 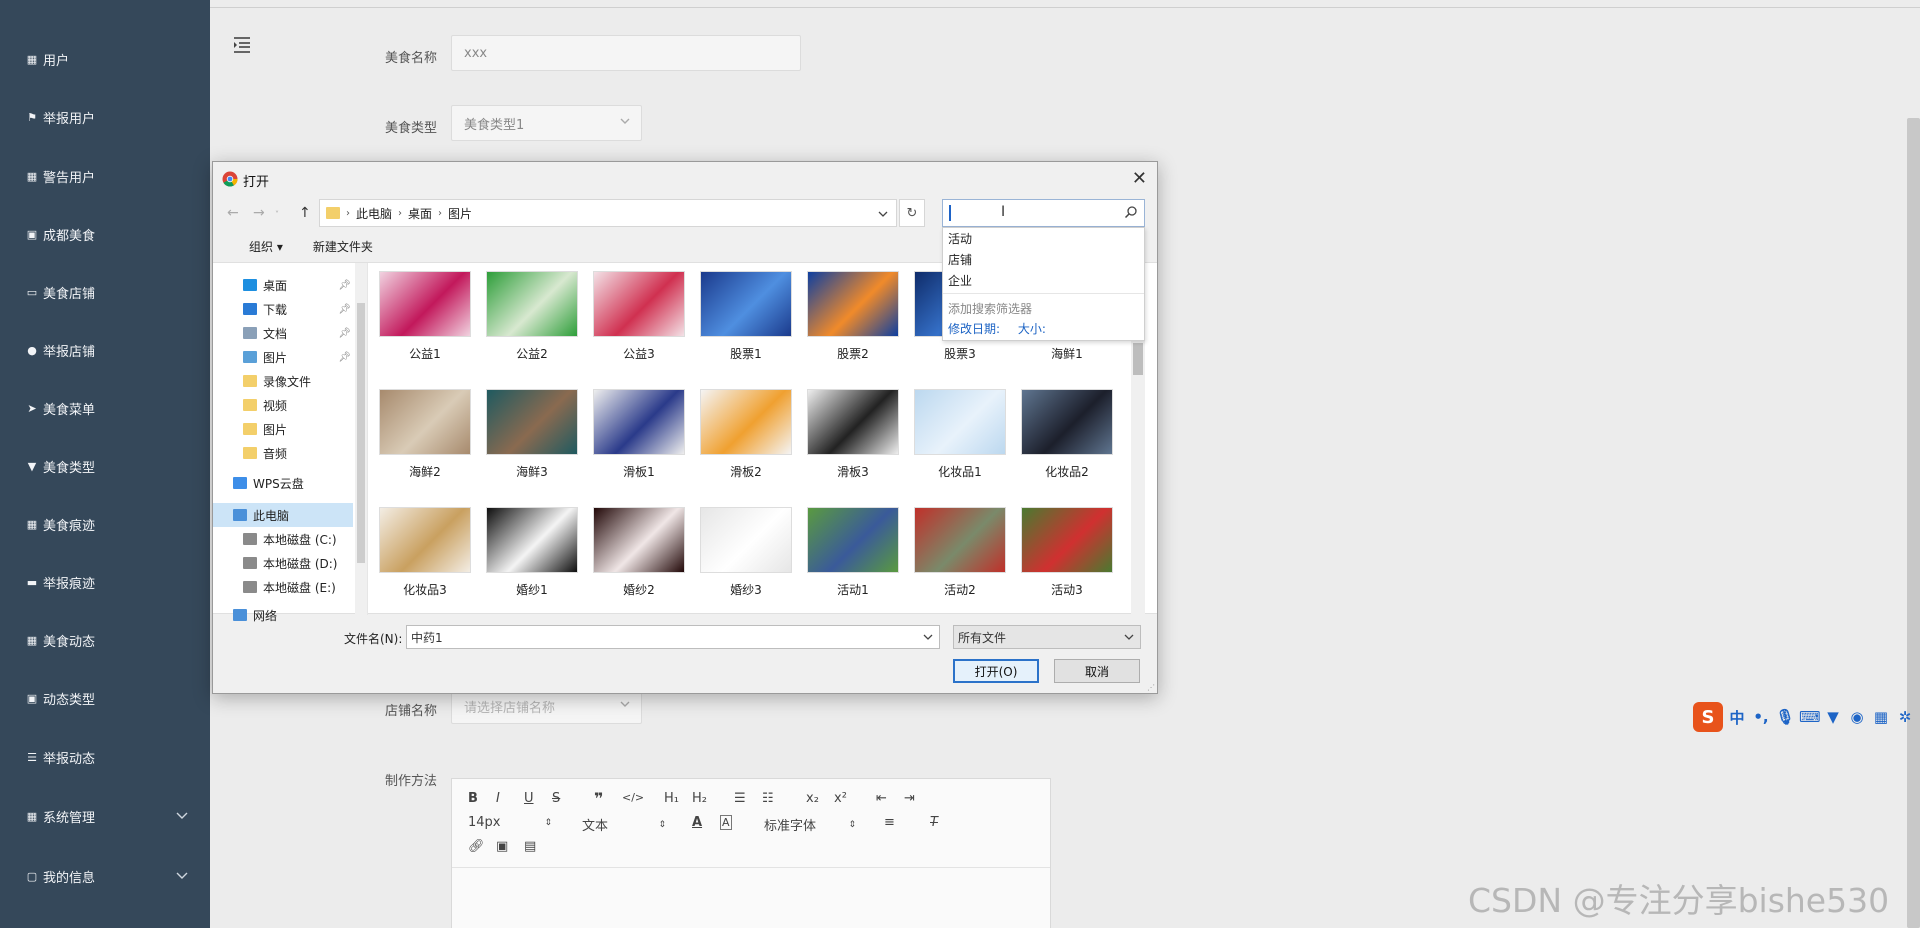 What do you see at coordinates (1737, 717) in the screenshot?
I see `ime-mode: 中` at bounding box center [1737, 717].